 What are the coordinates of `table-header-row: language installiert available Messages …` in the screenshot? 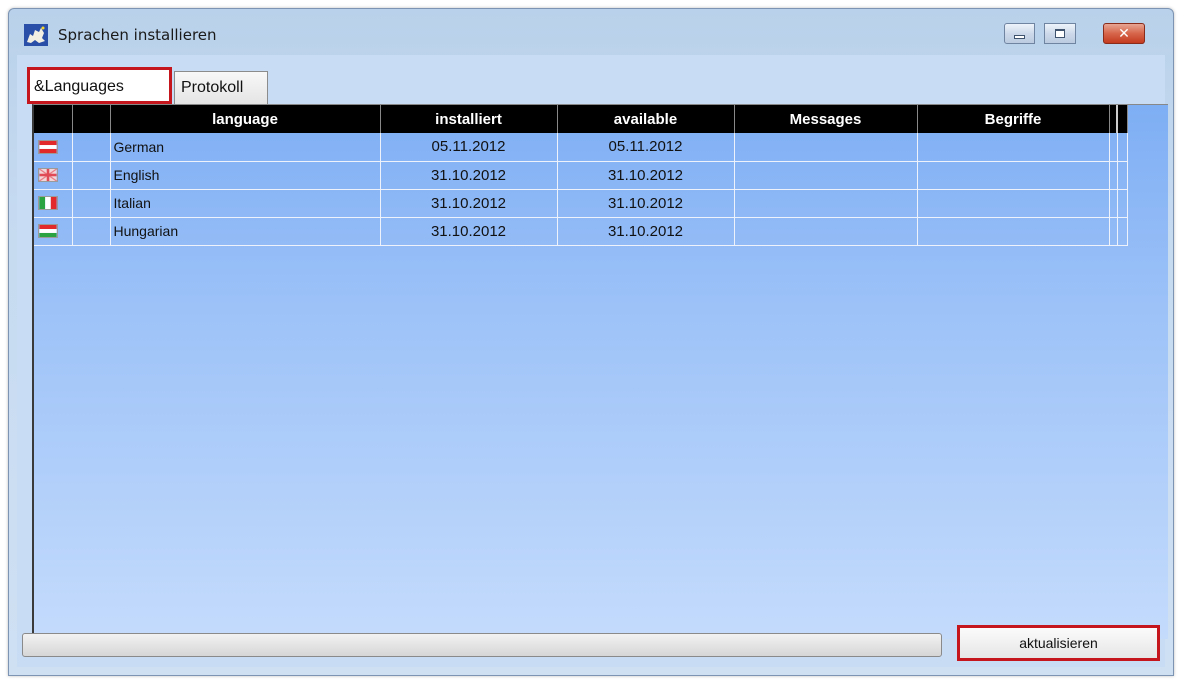 It's located at (581, 119).